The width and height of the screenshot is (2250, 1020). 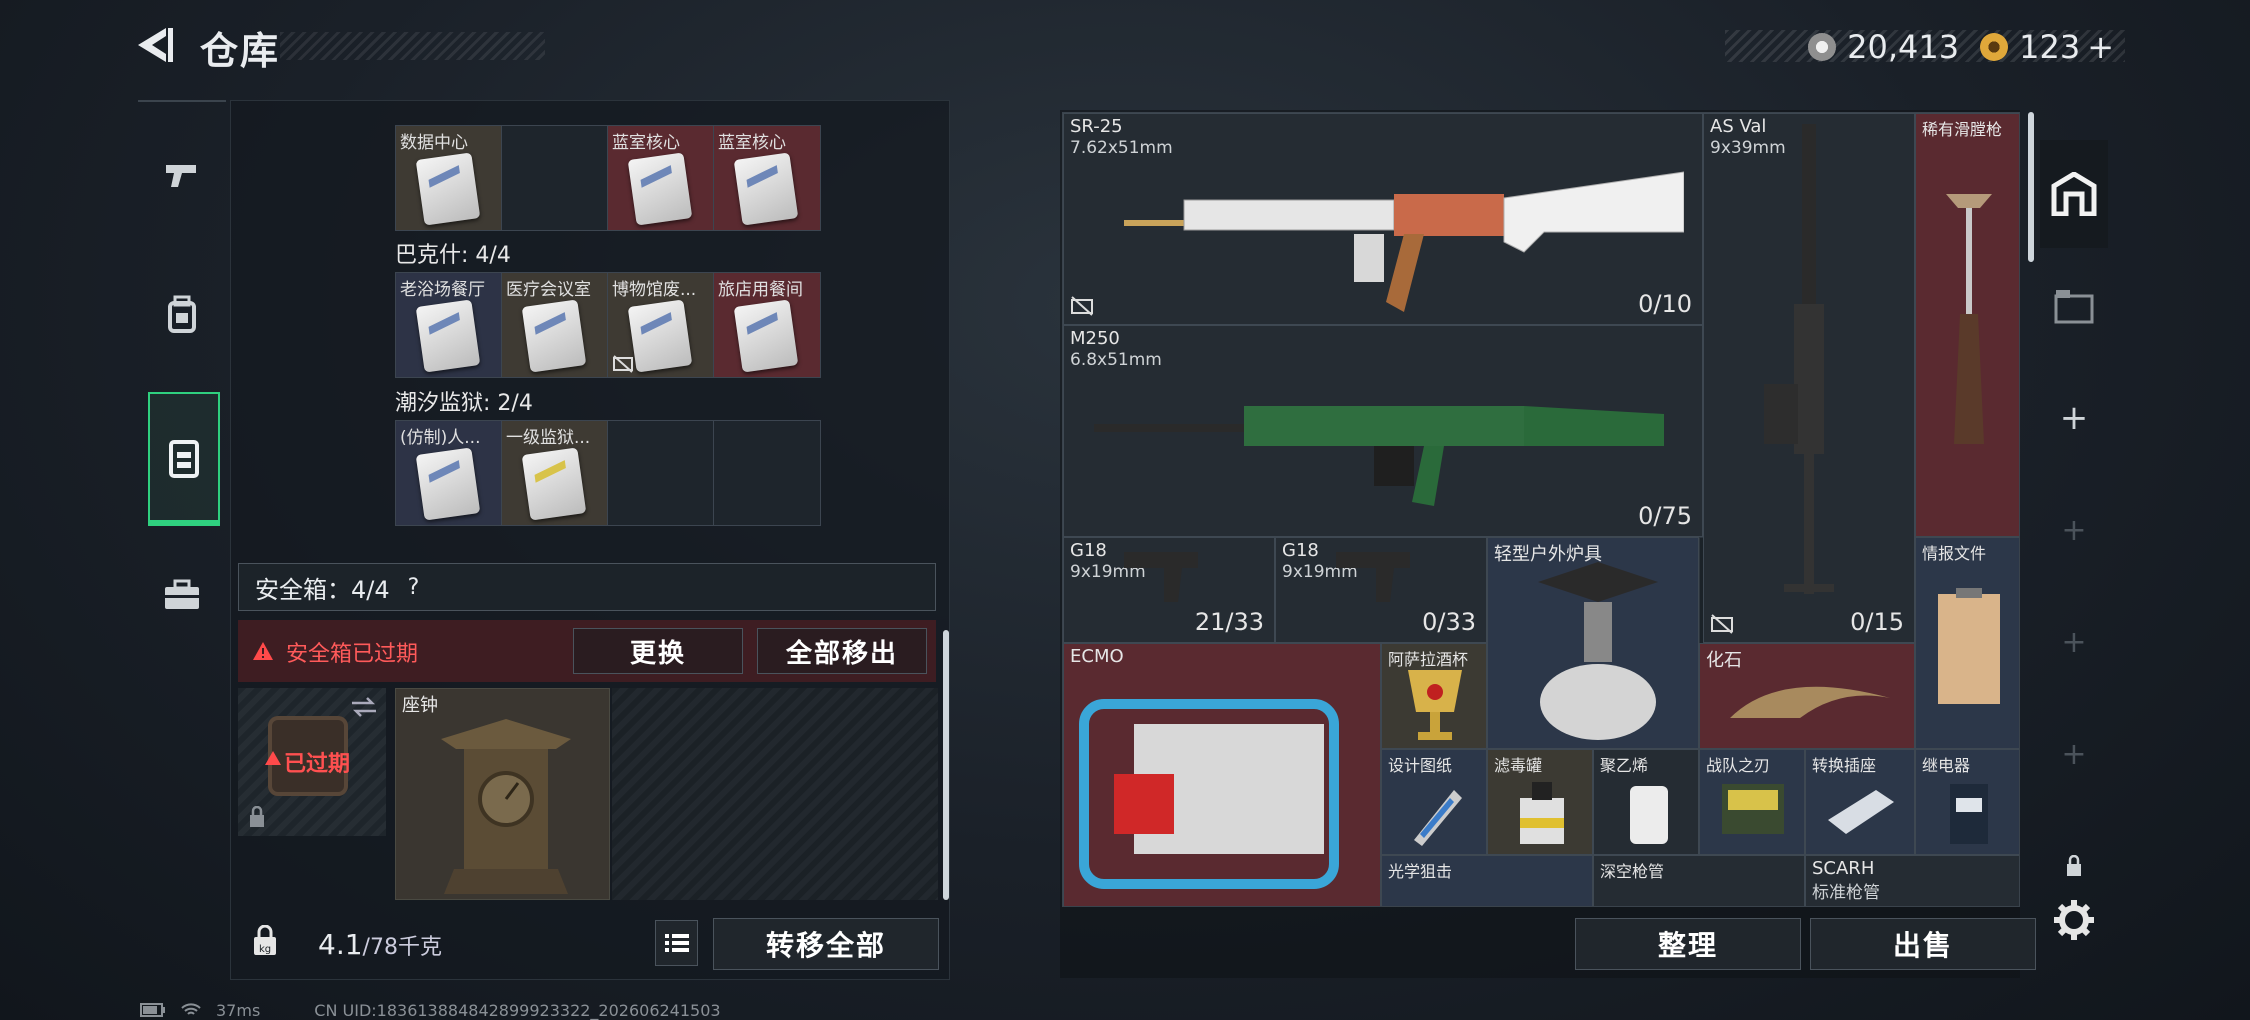 What do you see at coordinates (1860, 802) in the screenshot?
I see `item-power-socket: 转换插座` at bounding box center [1860, 802].